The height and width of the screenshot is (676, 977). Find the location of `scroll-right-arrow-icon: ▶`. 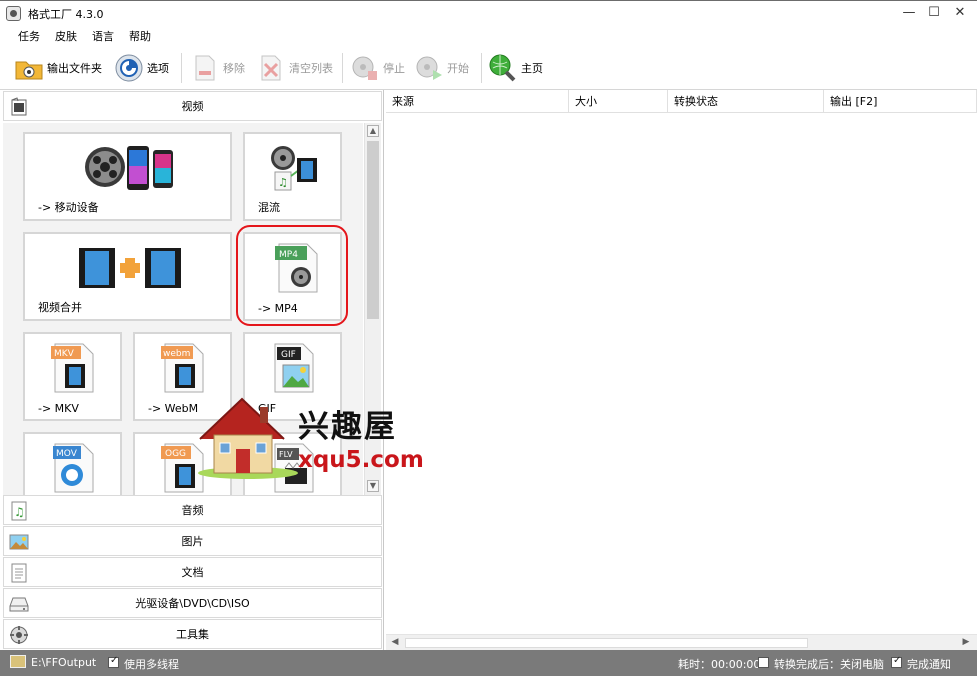

scroll-right-arrow-icon: ▶ is located at coordinates (966, 643).